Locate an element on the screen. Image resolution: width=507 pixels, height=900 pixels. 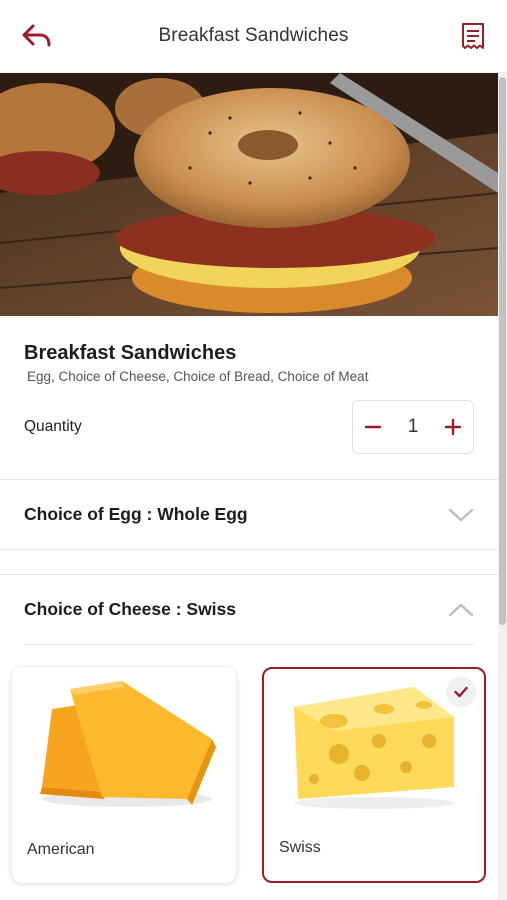
page-title: Breakfast Sandwiches is located at coordinates (253, 35).